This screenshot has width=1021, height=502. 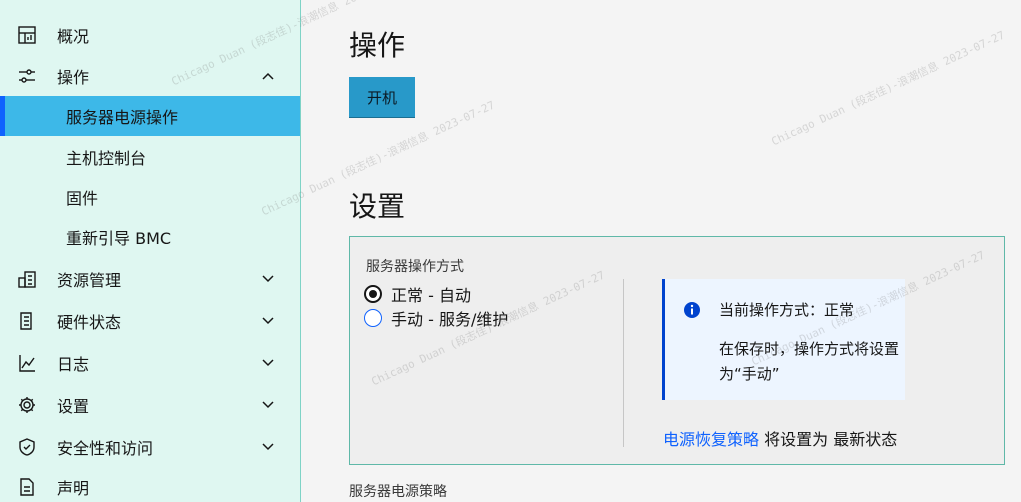 I want to click on radio-button-checked, so click(x=373, y=294).